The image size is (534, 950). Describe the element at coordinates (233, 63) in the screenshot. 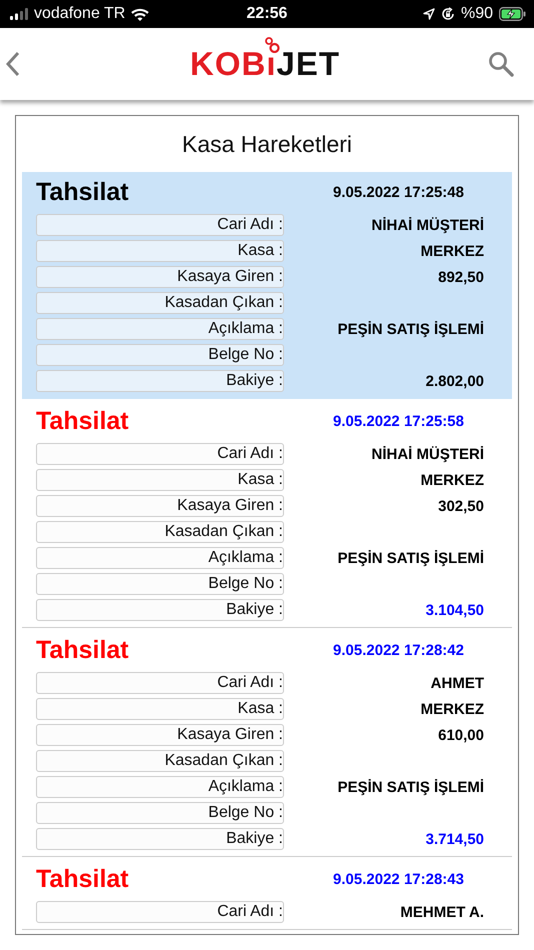

I see `logo-text: KOBı` at that location.